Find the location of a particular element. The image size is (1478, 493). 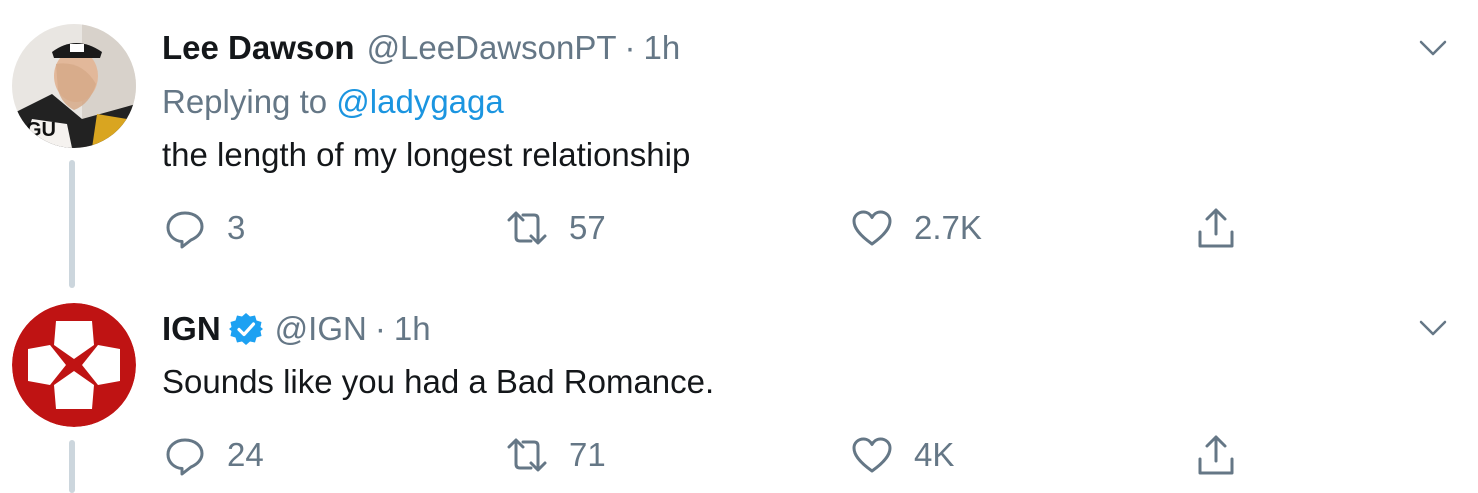

retweet-button: 71 is located at coordinates (555, 455).